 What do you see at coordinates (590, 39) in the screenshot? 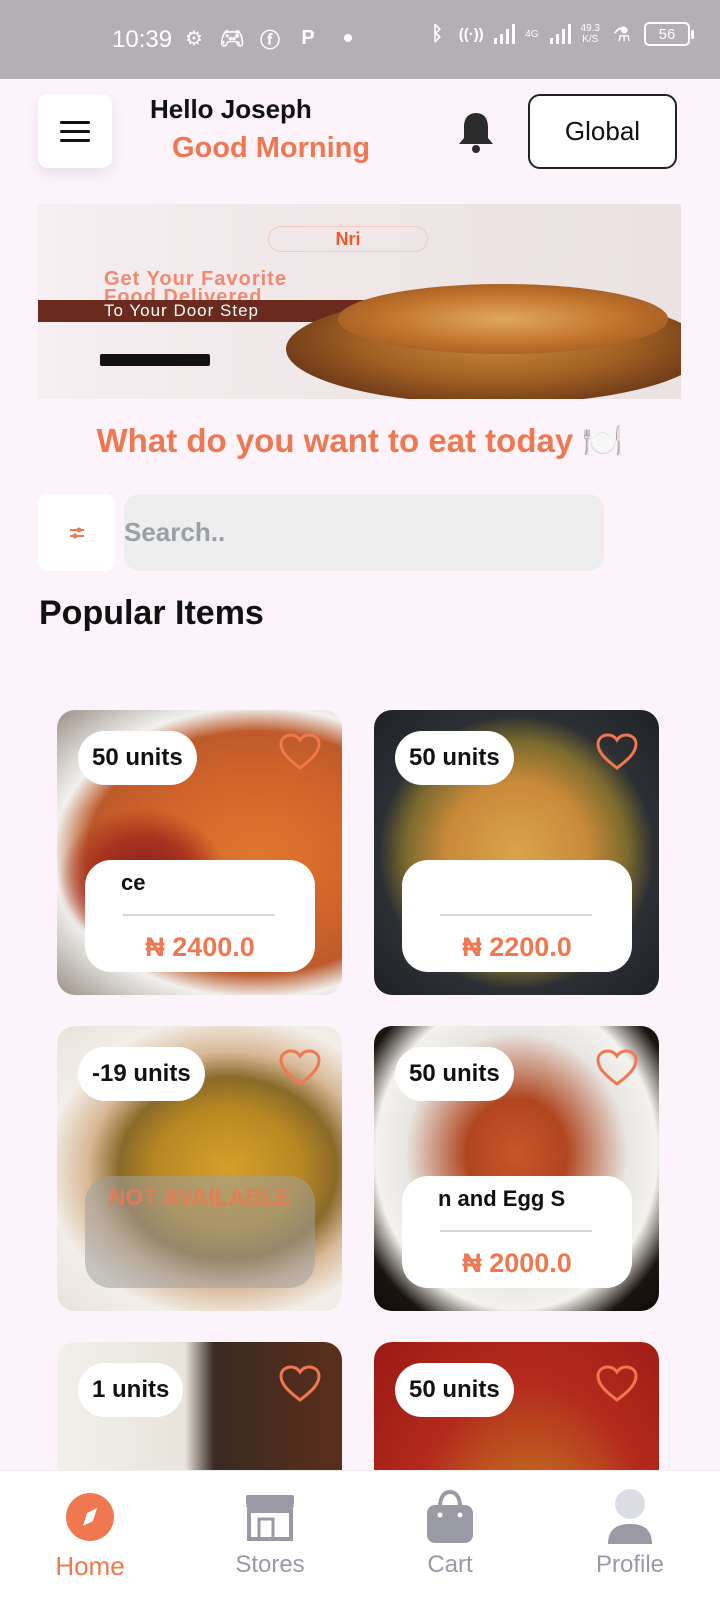
I see `network-speed-unit: K/S` at bounding box center [590, 39].